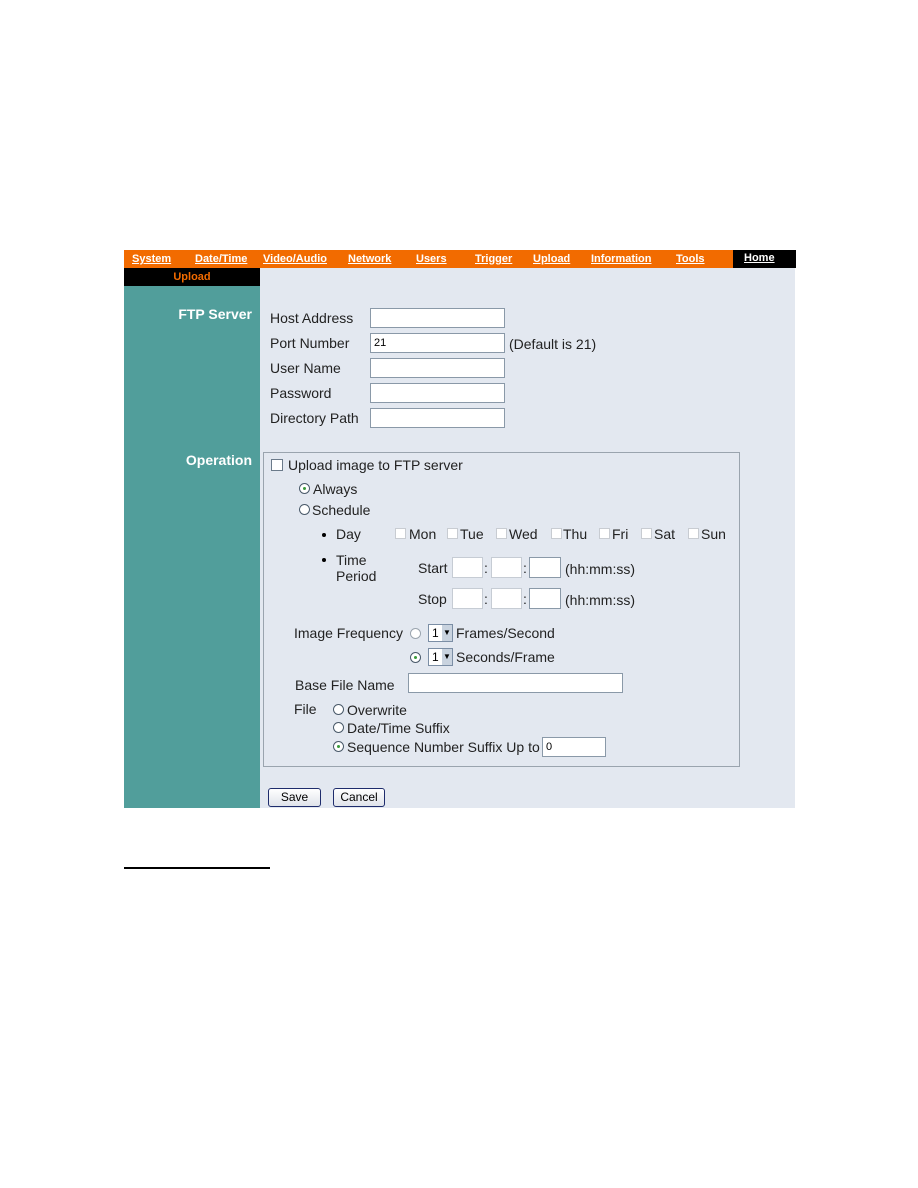  I want to click on day-sun-label: Sun, so click(713, 534).